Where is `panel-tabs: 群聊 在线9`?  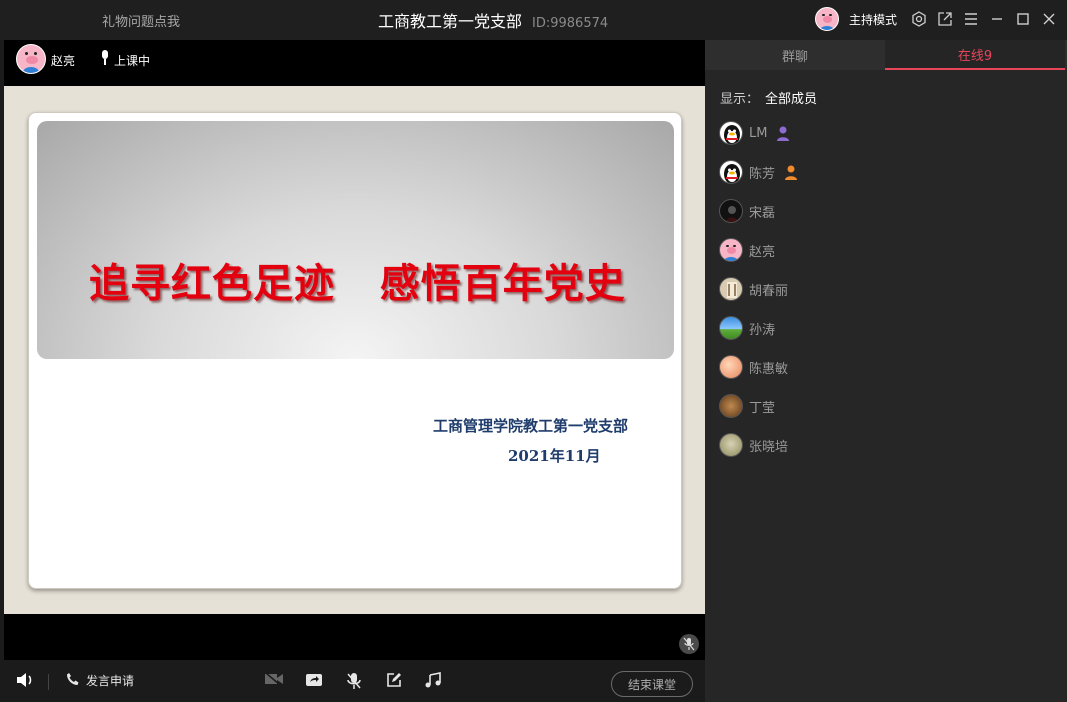
panel-tabs: 群聊 在线9 is located at coordinates (886, 55).